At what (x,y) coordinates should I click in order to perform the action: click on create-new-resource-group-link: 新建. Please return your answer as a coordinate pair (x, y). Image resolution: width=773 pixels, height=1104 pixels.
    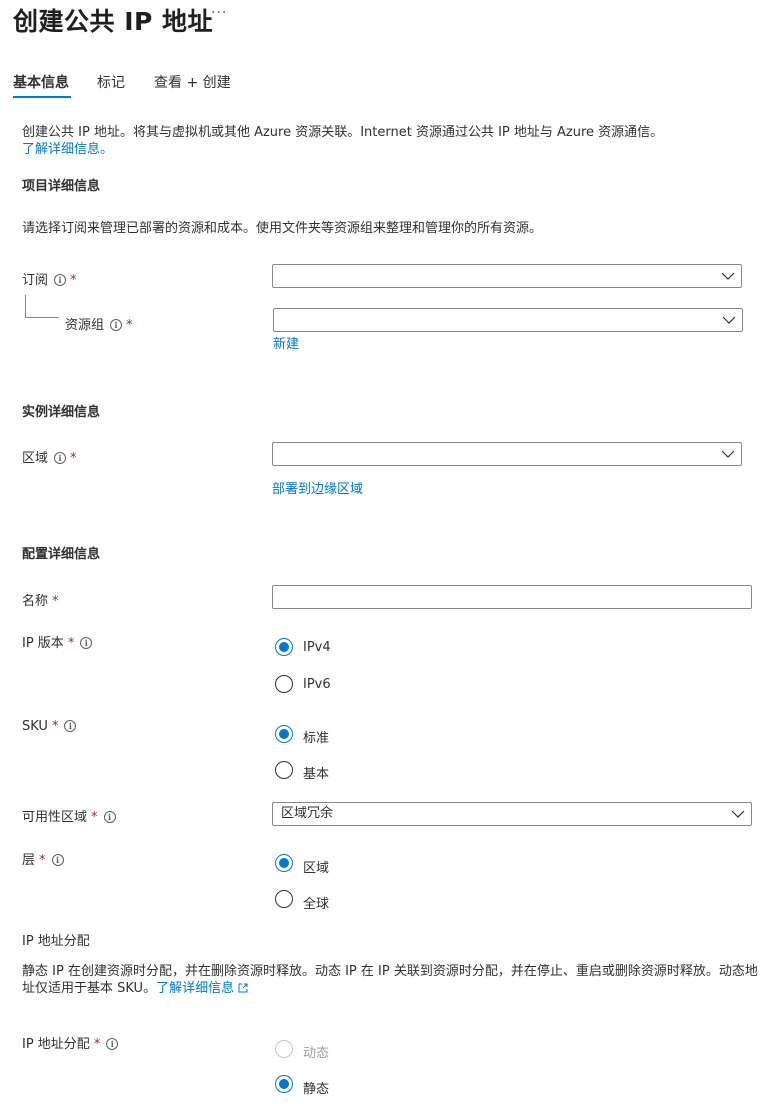
    Looking at the image, I should click on (286, 342).